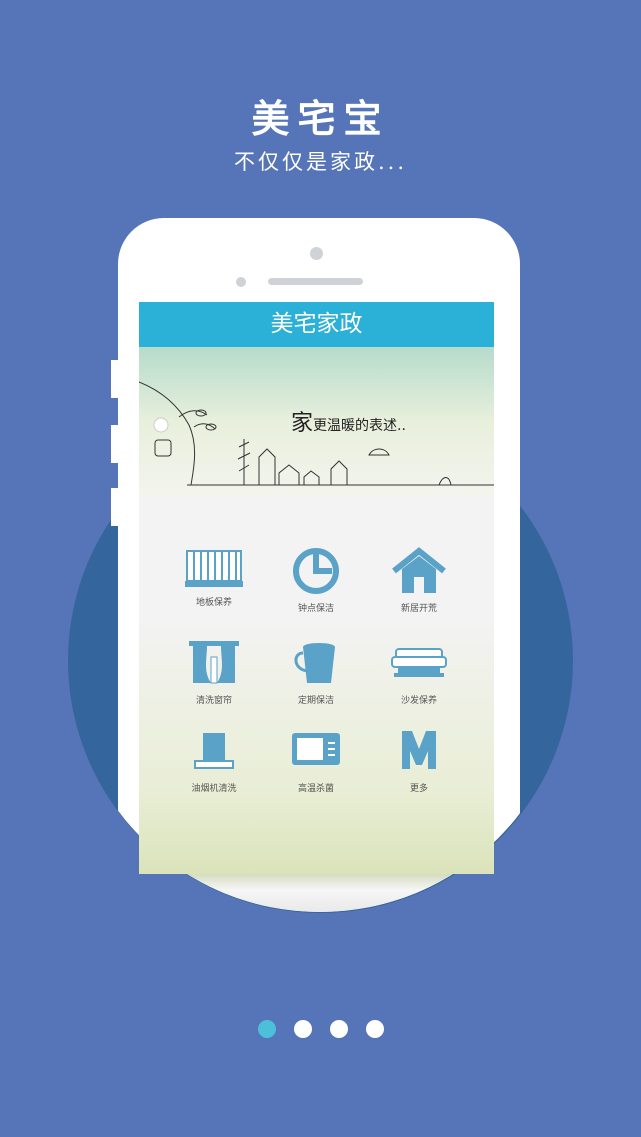  I want to click on service-label: 清洗窗帘, so click(213, 701).